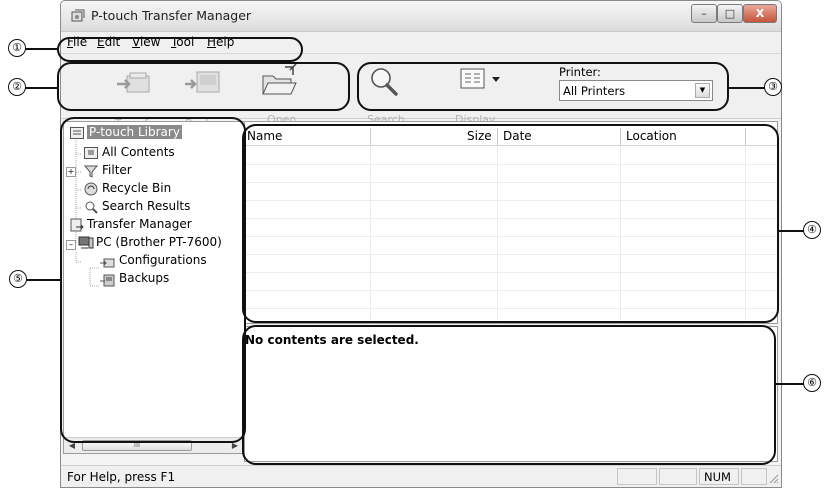  What do you see at coordinates (760, 13) in the screenshot?
I see `close-button: X` at bounding box center [760, 13].